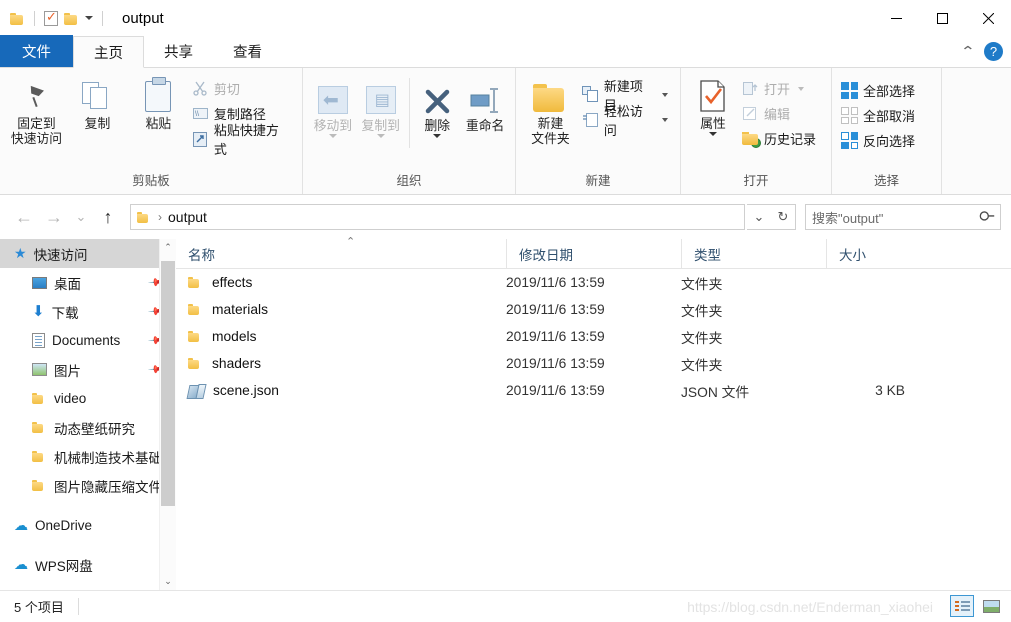 The width and height of the screenshot is (1011, 622). Describe the element at coordinates (437, 217) in the screenshot. I see `address-input: › output` at that location.